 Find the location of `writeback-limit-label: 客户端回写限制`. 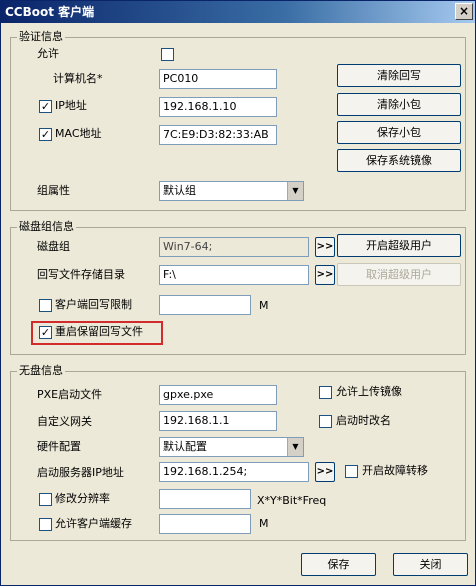

writeback-limit-label: 客户端回写限制 is located at coordinates (93, 304).